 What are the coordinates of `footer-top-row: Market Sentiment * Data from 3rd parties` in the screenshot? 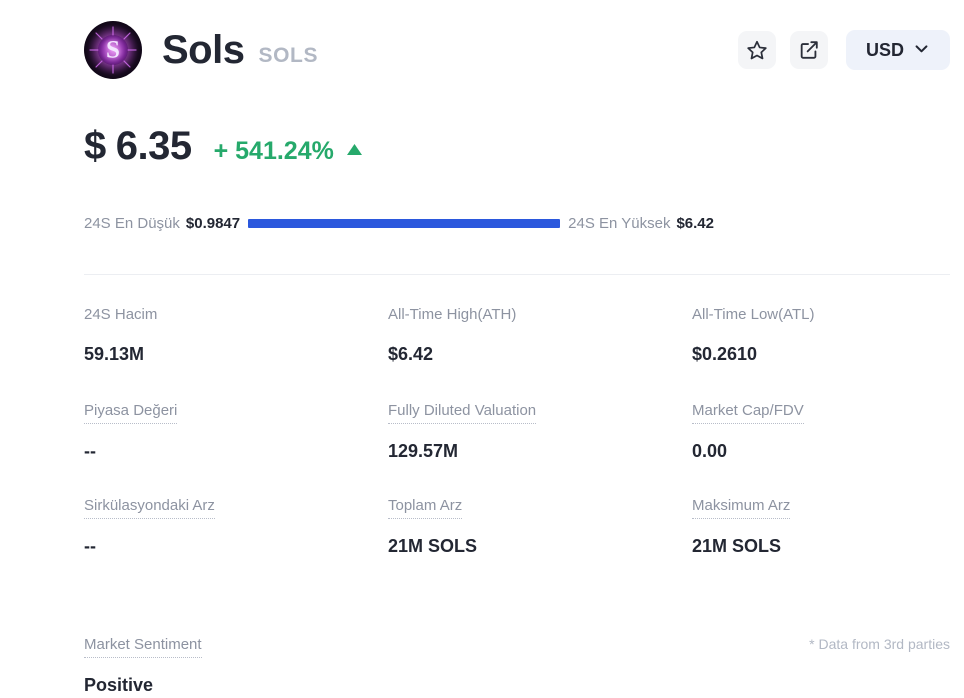 It's located at (517, 647).